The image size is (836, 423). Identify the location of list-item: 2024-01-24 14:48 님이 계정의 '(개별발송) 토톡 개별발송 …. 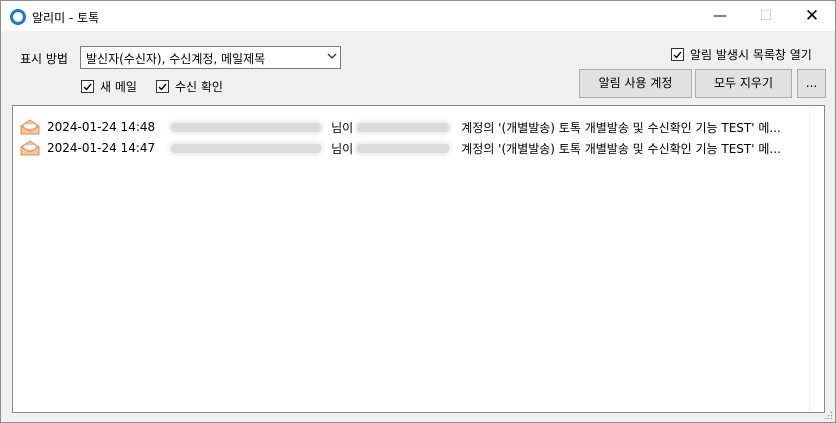
(400, 127).